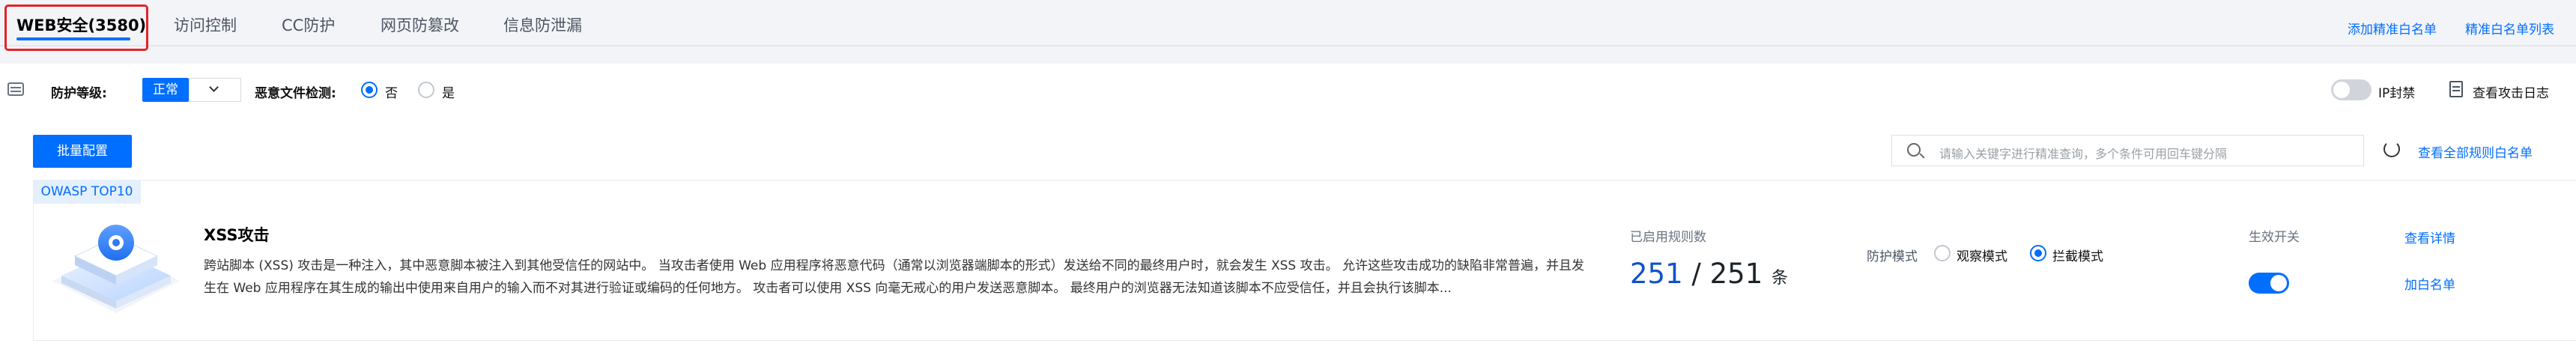  I want to click on enabled-count: 251, so click(1656, 274).